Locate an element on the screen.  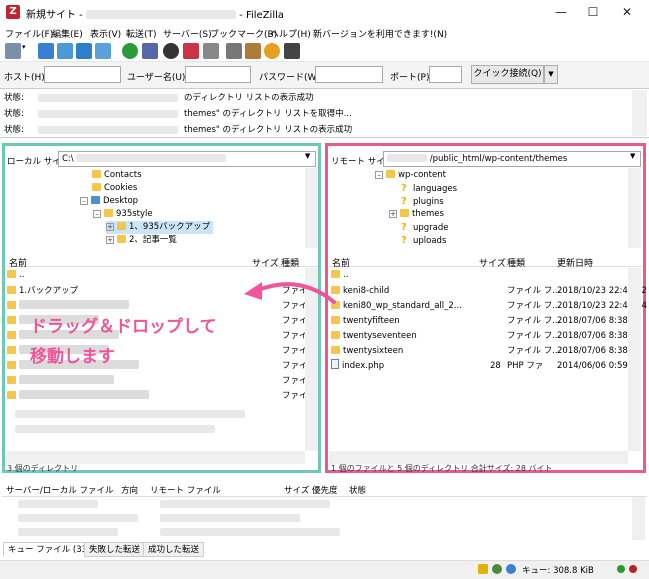
tree-item: ? plugins is located at coordinates (422, 201).